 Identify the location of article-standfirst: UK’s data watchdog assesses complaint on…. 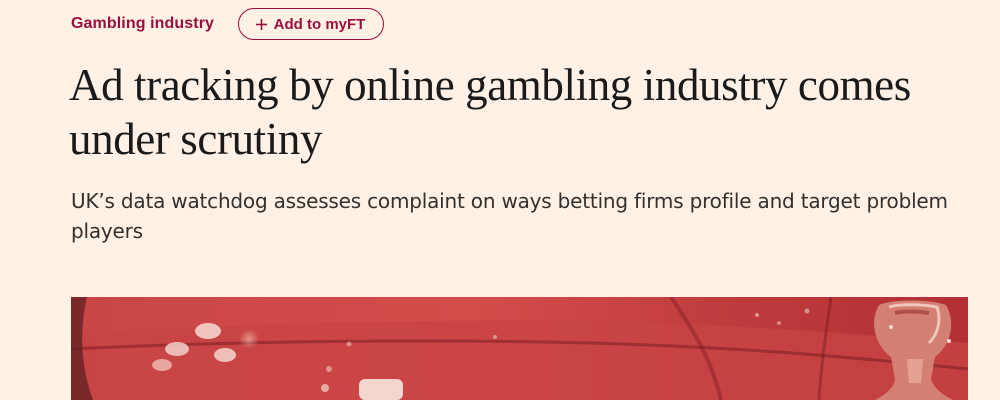
(509, 216).